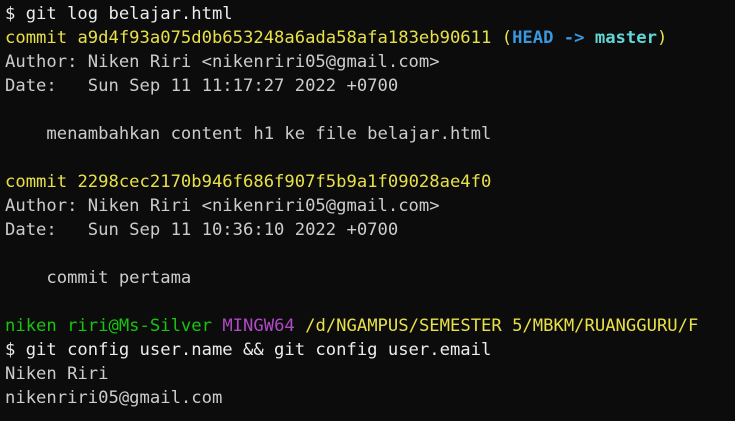 Image resolution: width=735 pixels, height=421 pixels. What do you see at coordinates (258, 326) in the screenshot?
I see `prompt-environment: MINGW64` at bounding box center [258, 326].